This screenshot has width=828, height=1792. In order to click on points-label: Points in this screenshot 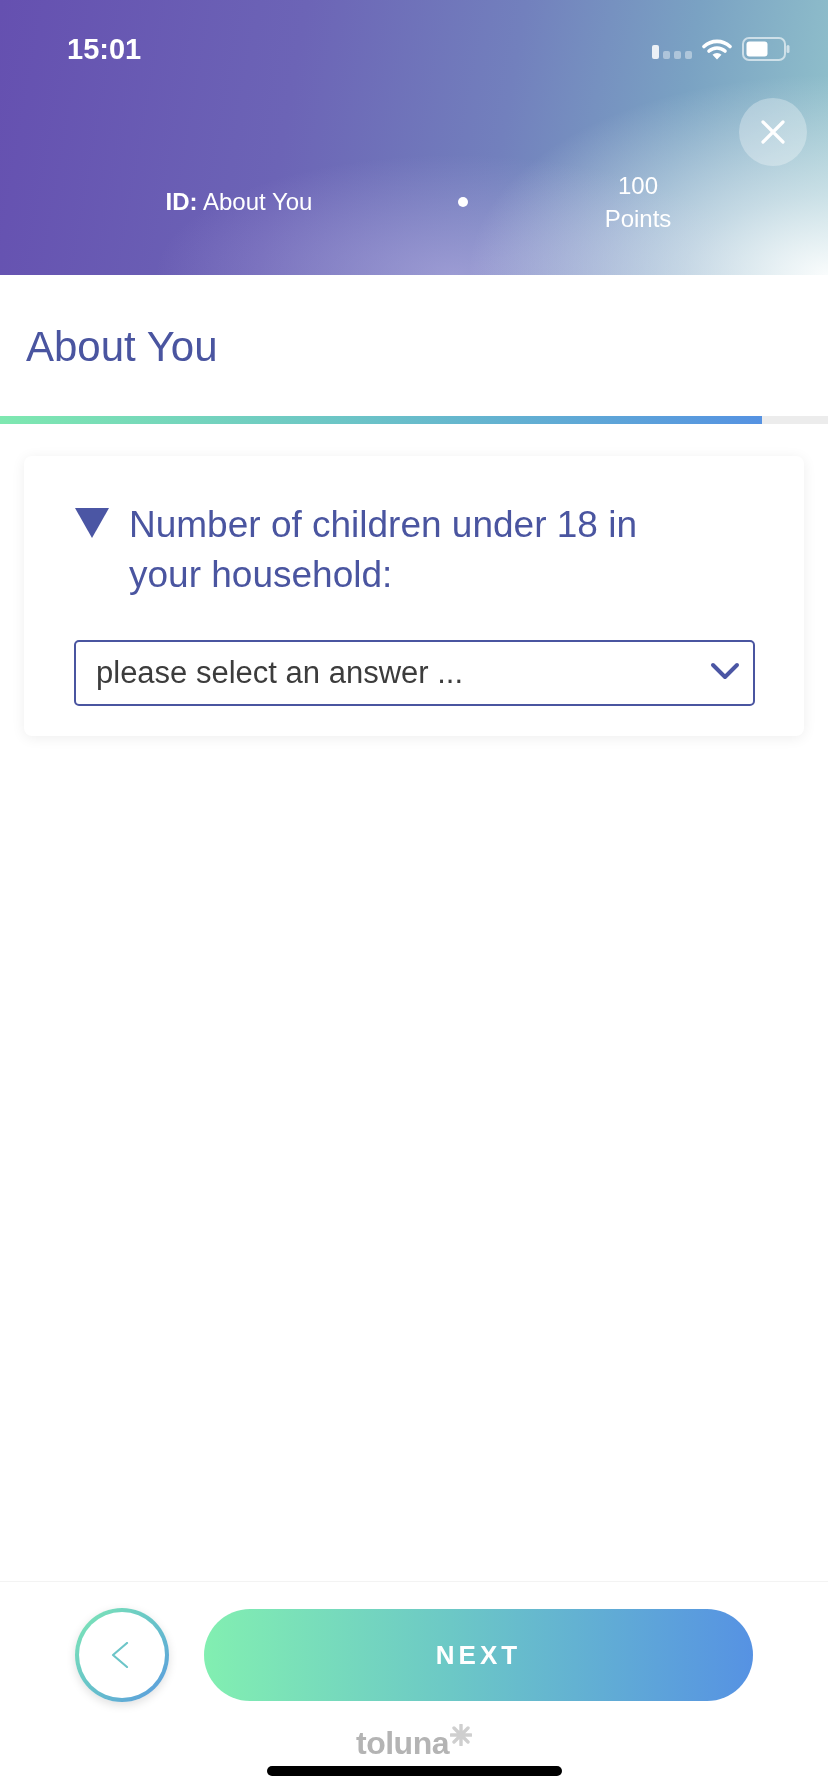, I will do `click(638, 219)`.